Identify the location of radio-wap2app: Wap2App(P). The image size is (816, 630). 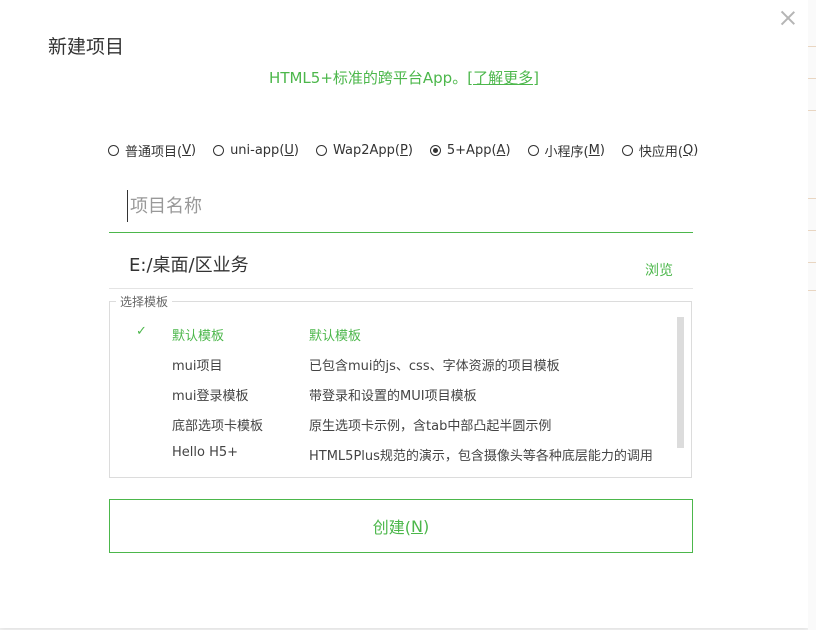
(364, 150).